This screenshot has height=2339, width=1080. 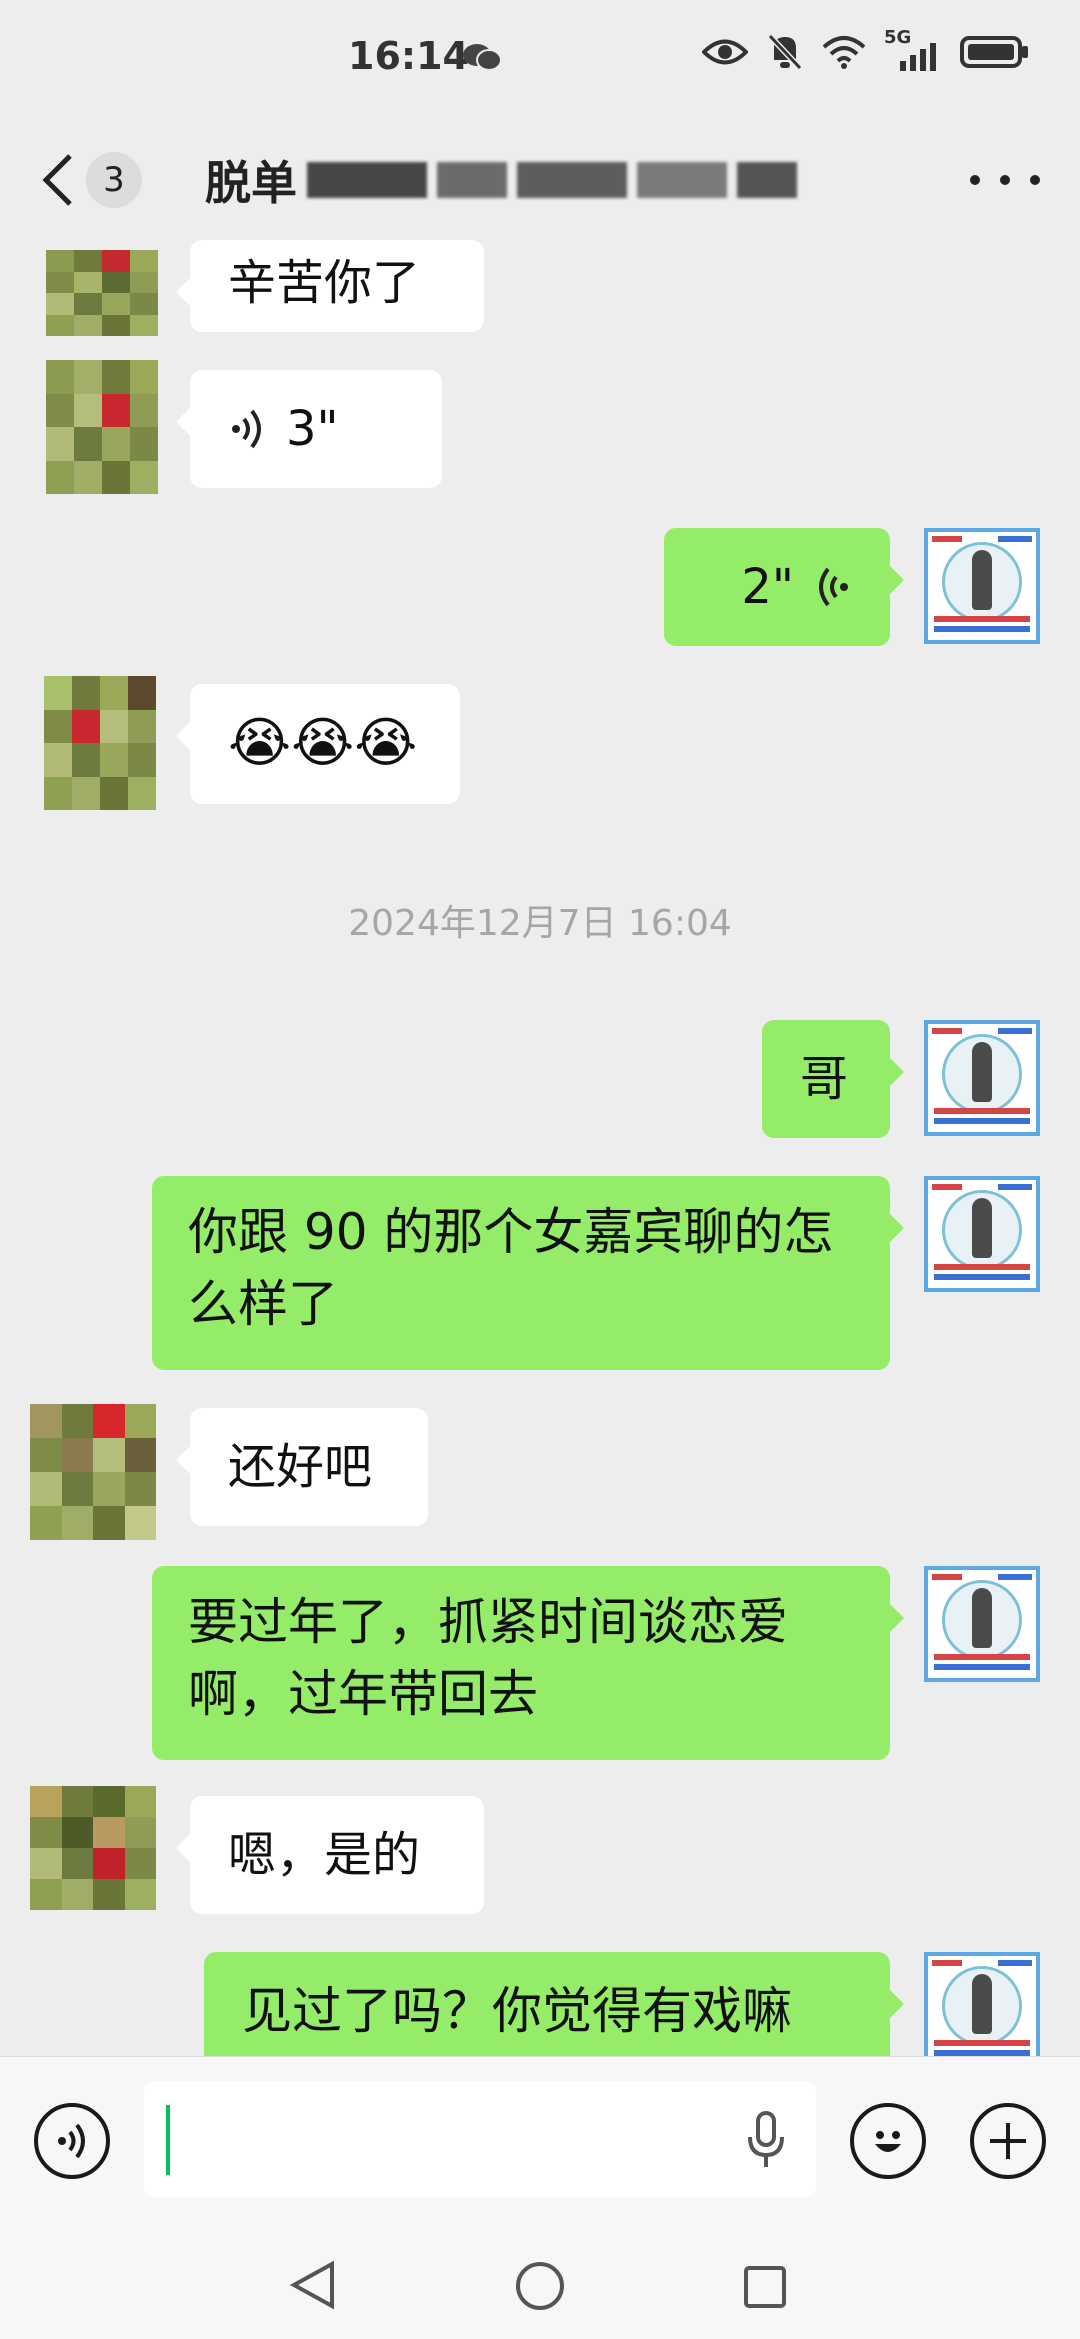 What do you see at coordinates (302, 1467) in the screenshot?
I see `message-bubble-received: 还好吧` at bounding box center [302, 1467].